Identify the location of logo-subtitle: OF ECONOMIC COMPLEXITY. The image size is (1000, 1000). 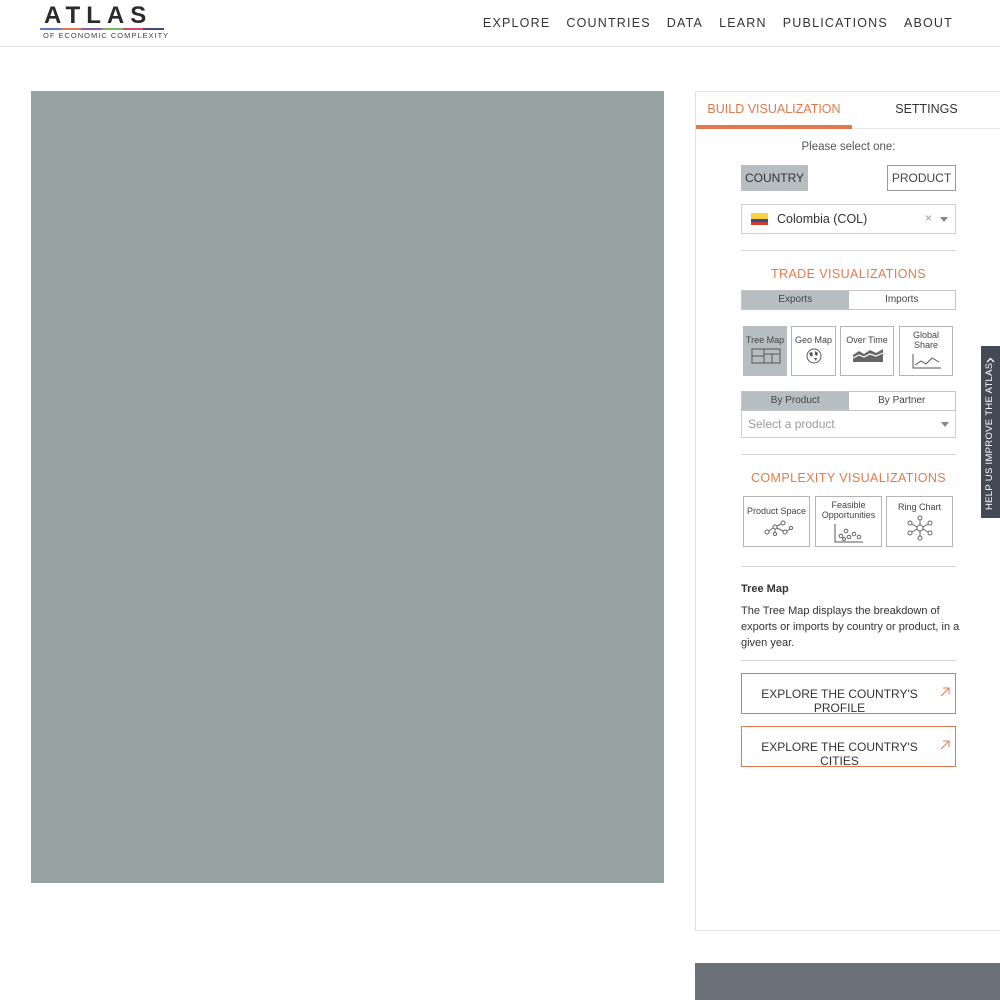
(106, 35).